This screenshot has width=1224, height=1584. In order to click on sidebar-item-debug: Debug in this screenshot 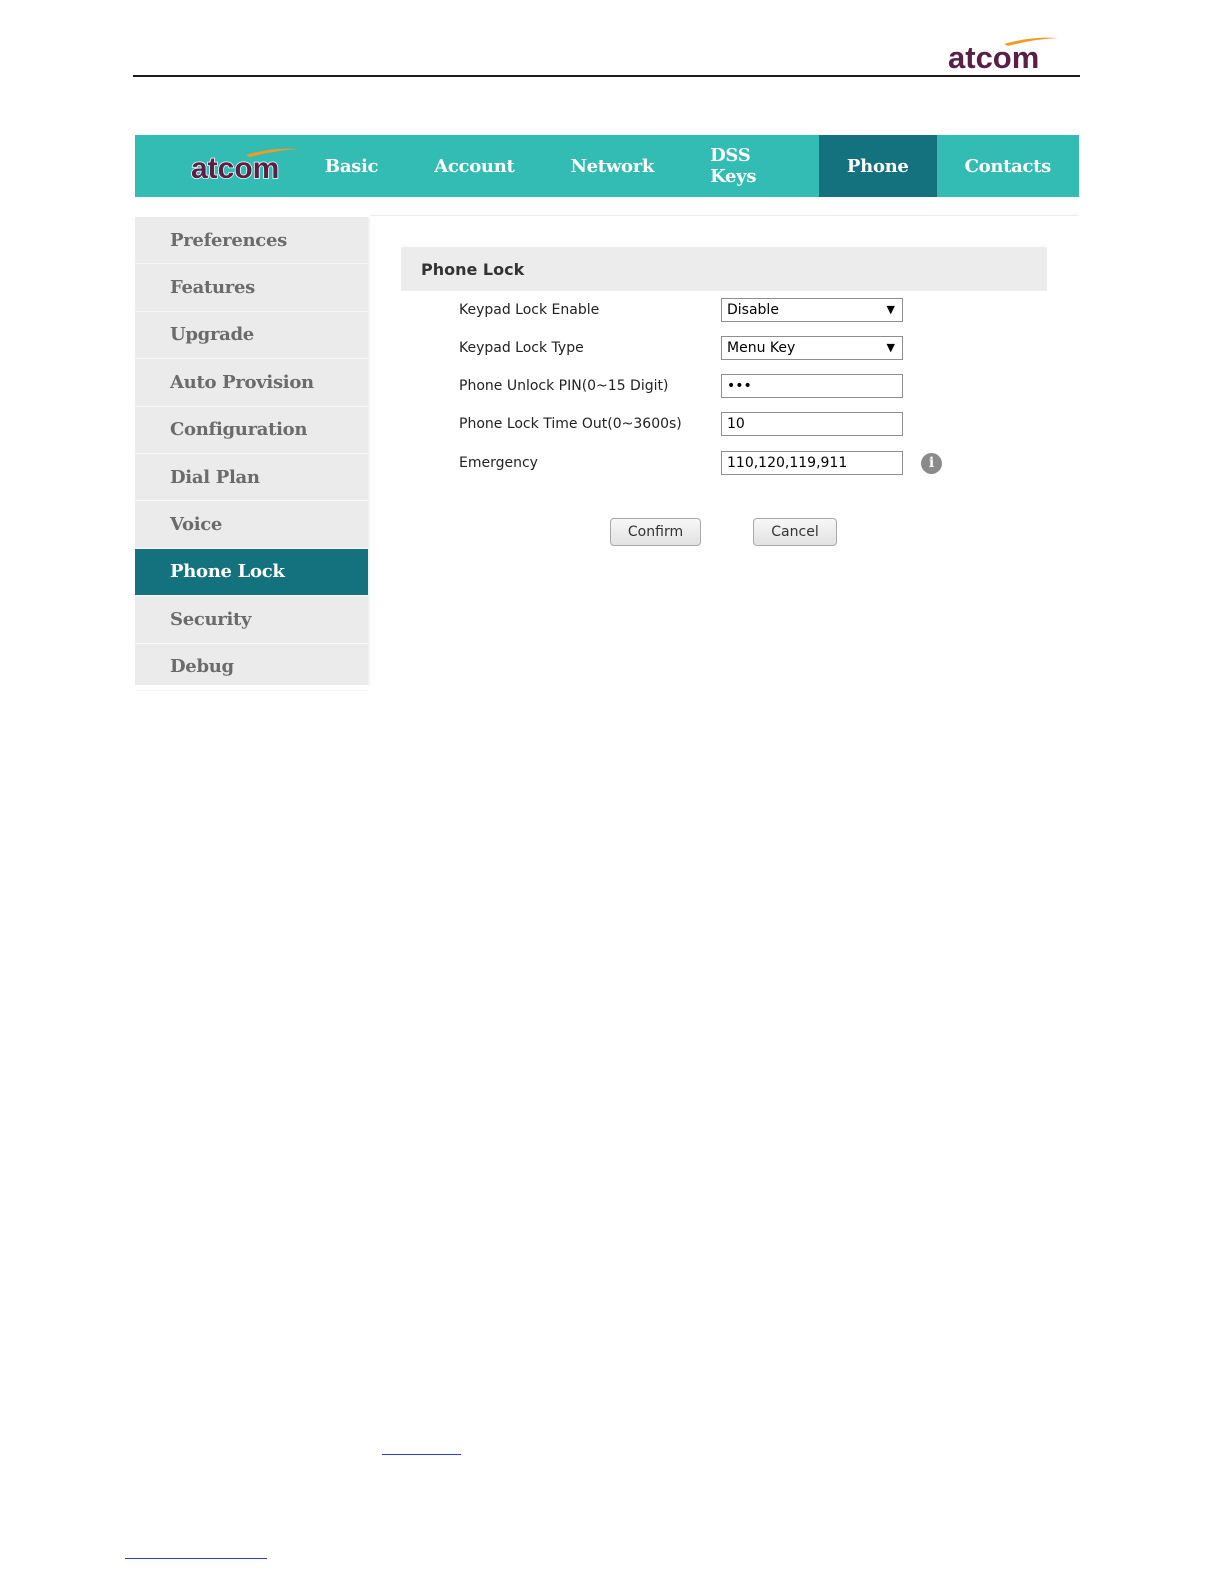, I will do `click(251, 667)`.